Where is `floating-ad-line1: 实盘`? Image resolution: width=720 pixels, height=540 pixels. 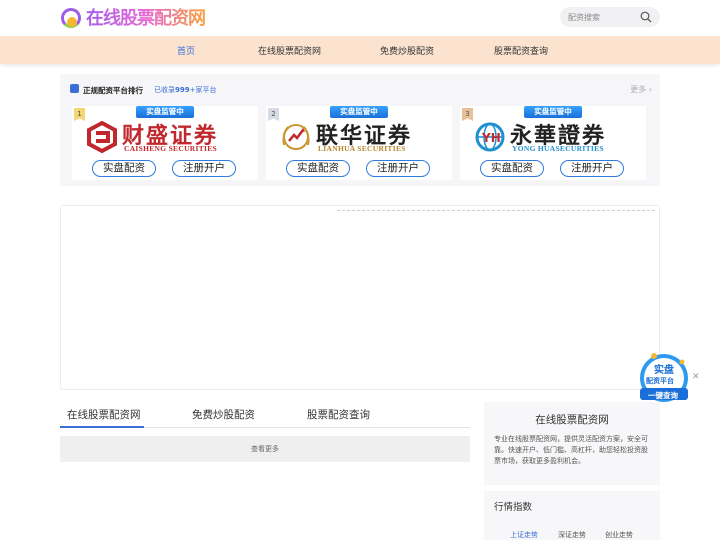
floating-ad-line1: 实盘 is located at coordinates (664, 370).